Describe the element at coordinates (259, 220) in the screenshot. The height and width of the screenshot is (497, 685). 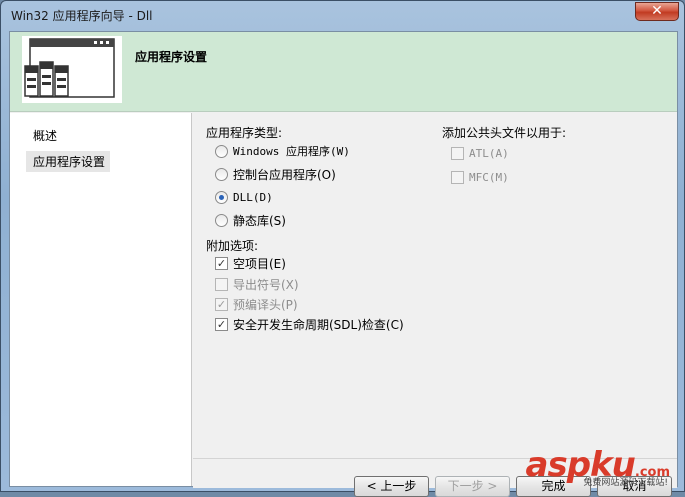
I see `radio-label: 静态库(S)` at that location.